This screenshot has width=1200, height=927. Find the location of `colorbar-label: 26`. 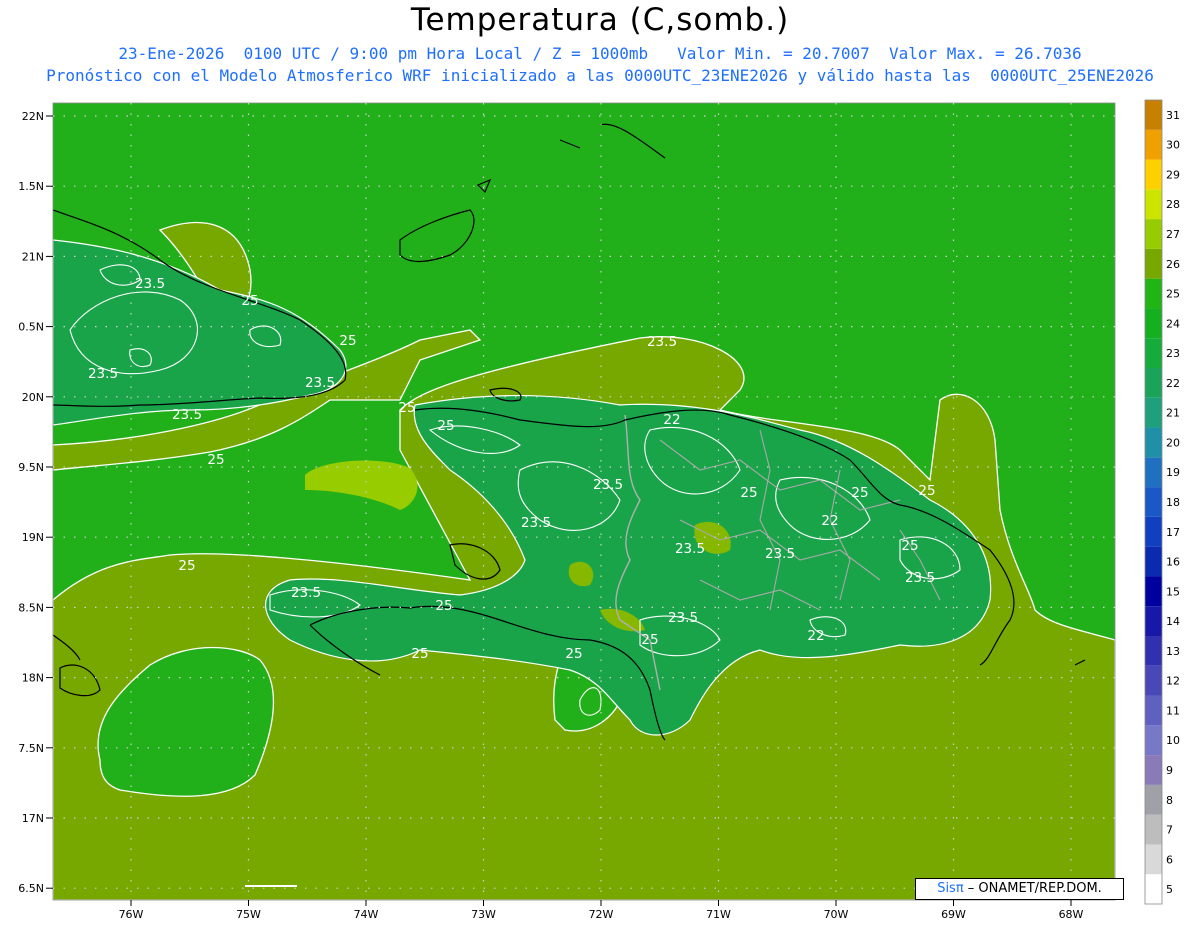

colorbar-label: 26 is located at coordinates (1173, 264).